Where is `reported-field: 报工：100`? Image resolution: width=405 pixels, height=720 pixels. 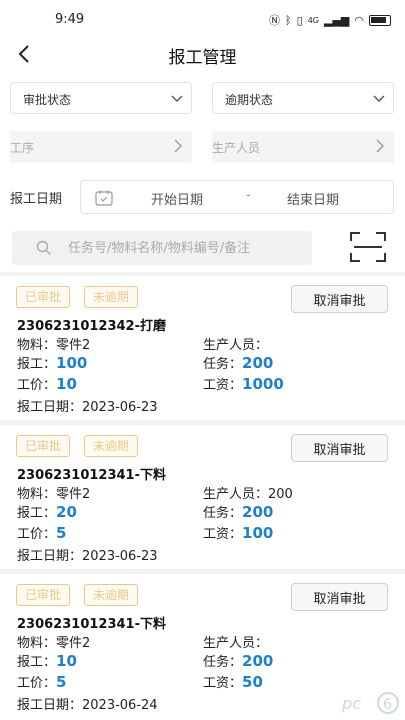 reported-field: 报工：100 is located at coordinates (52, 363).